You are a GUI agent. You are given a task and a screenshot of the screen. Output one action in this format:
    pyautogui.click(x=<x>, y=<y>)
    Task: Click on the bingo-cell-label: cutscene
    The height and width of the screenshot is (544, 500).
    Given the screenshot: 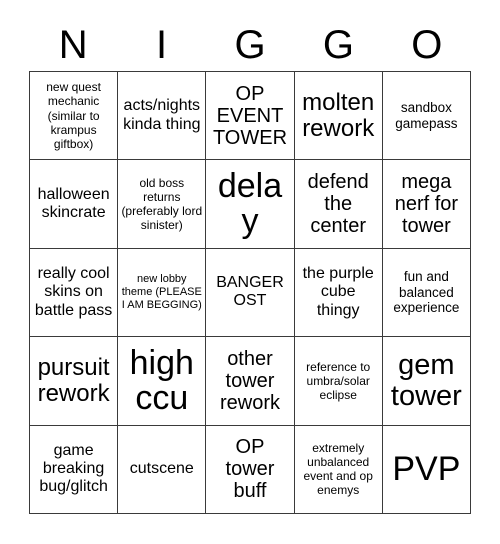 What is the action you would take?
    pyautogui.click(x=161, y=469)
    